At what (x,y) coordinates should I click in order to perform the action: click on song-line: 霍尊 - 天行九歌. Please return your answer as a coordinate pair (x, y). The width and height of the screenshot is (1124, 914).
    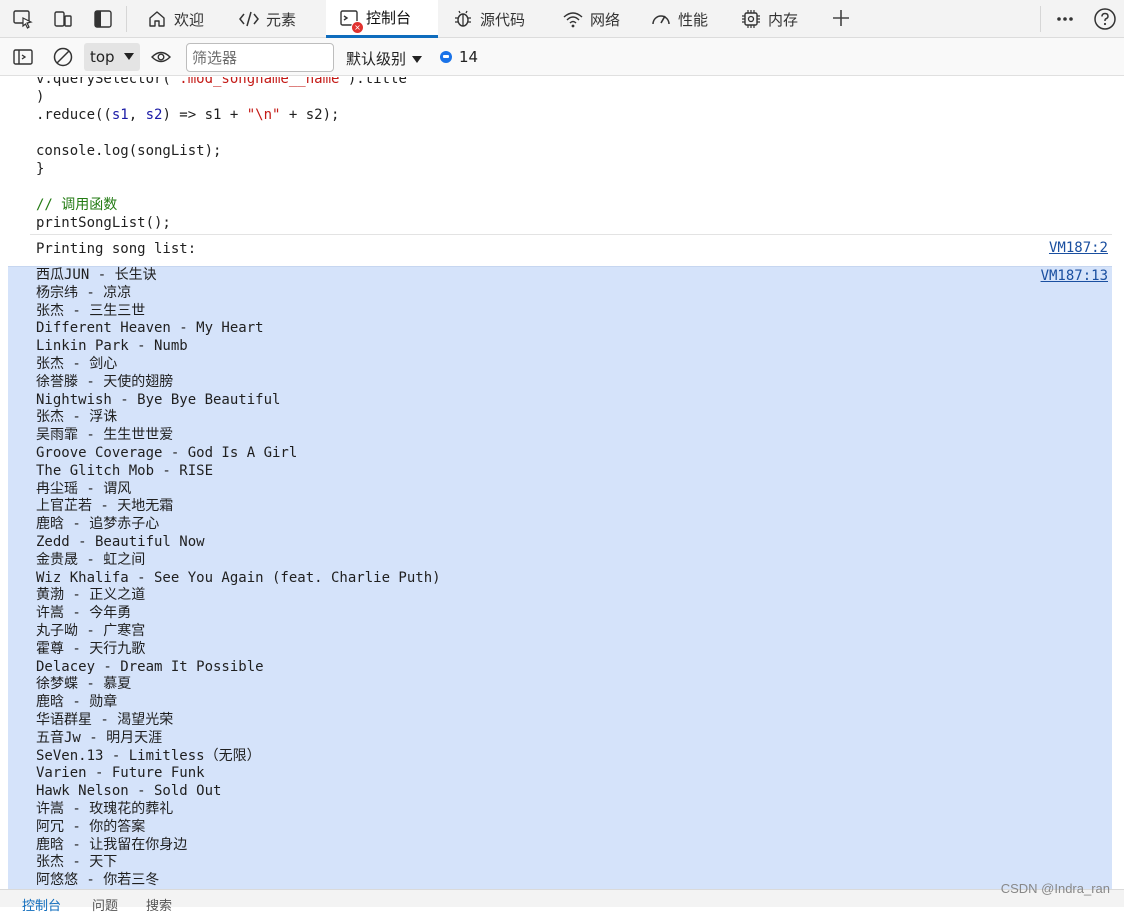
    Looking at the image, I should click on (91, 648).